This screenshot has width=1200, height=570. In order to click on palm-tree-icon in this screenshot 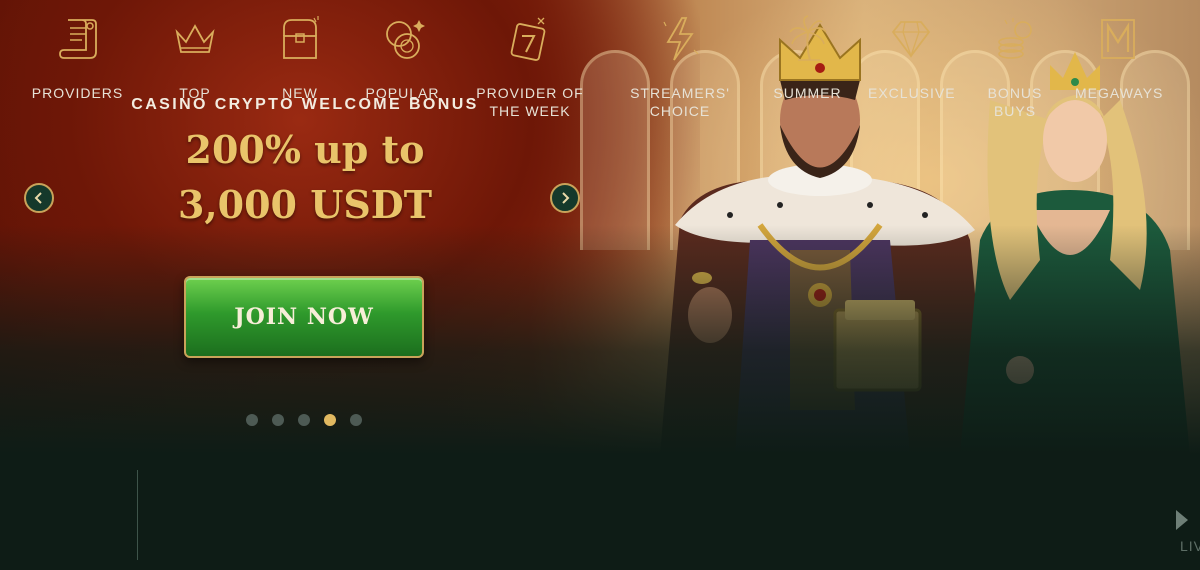, I will do `click(807, 38)`.